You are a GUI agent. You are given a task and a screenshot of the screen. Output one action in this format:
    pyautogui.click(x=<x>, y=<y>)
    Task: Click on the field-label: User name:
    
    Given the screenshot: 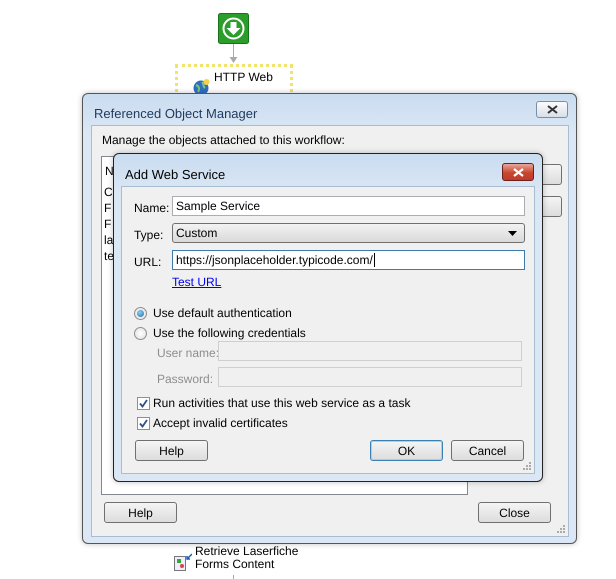 What is the action you would take?
    pyautogui.click(x=188, y=353)
    